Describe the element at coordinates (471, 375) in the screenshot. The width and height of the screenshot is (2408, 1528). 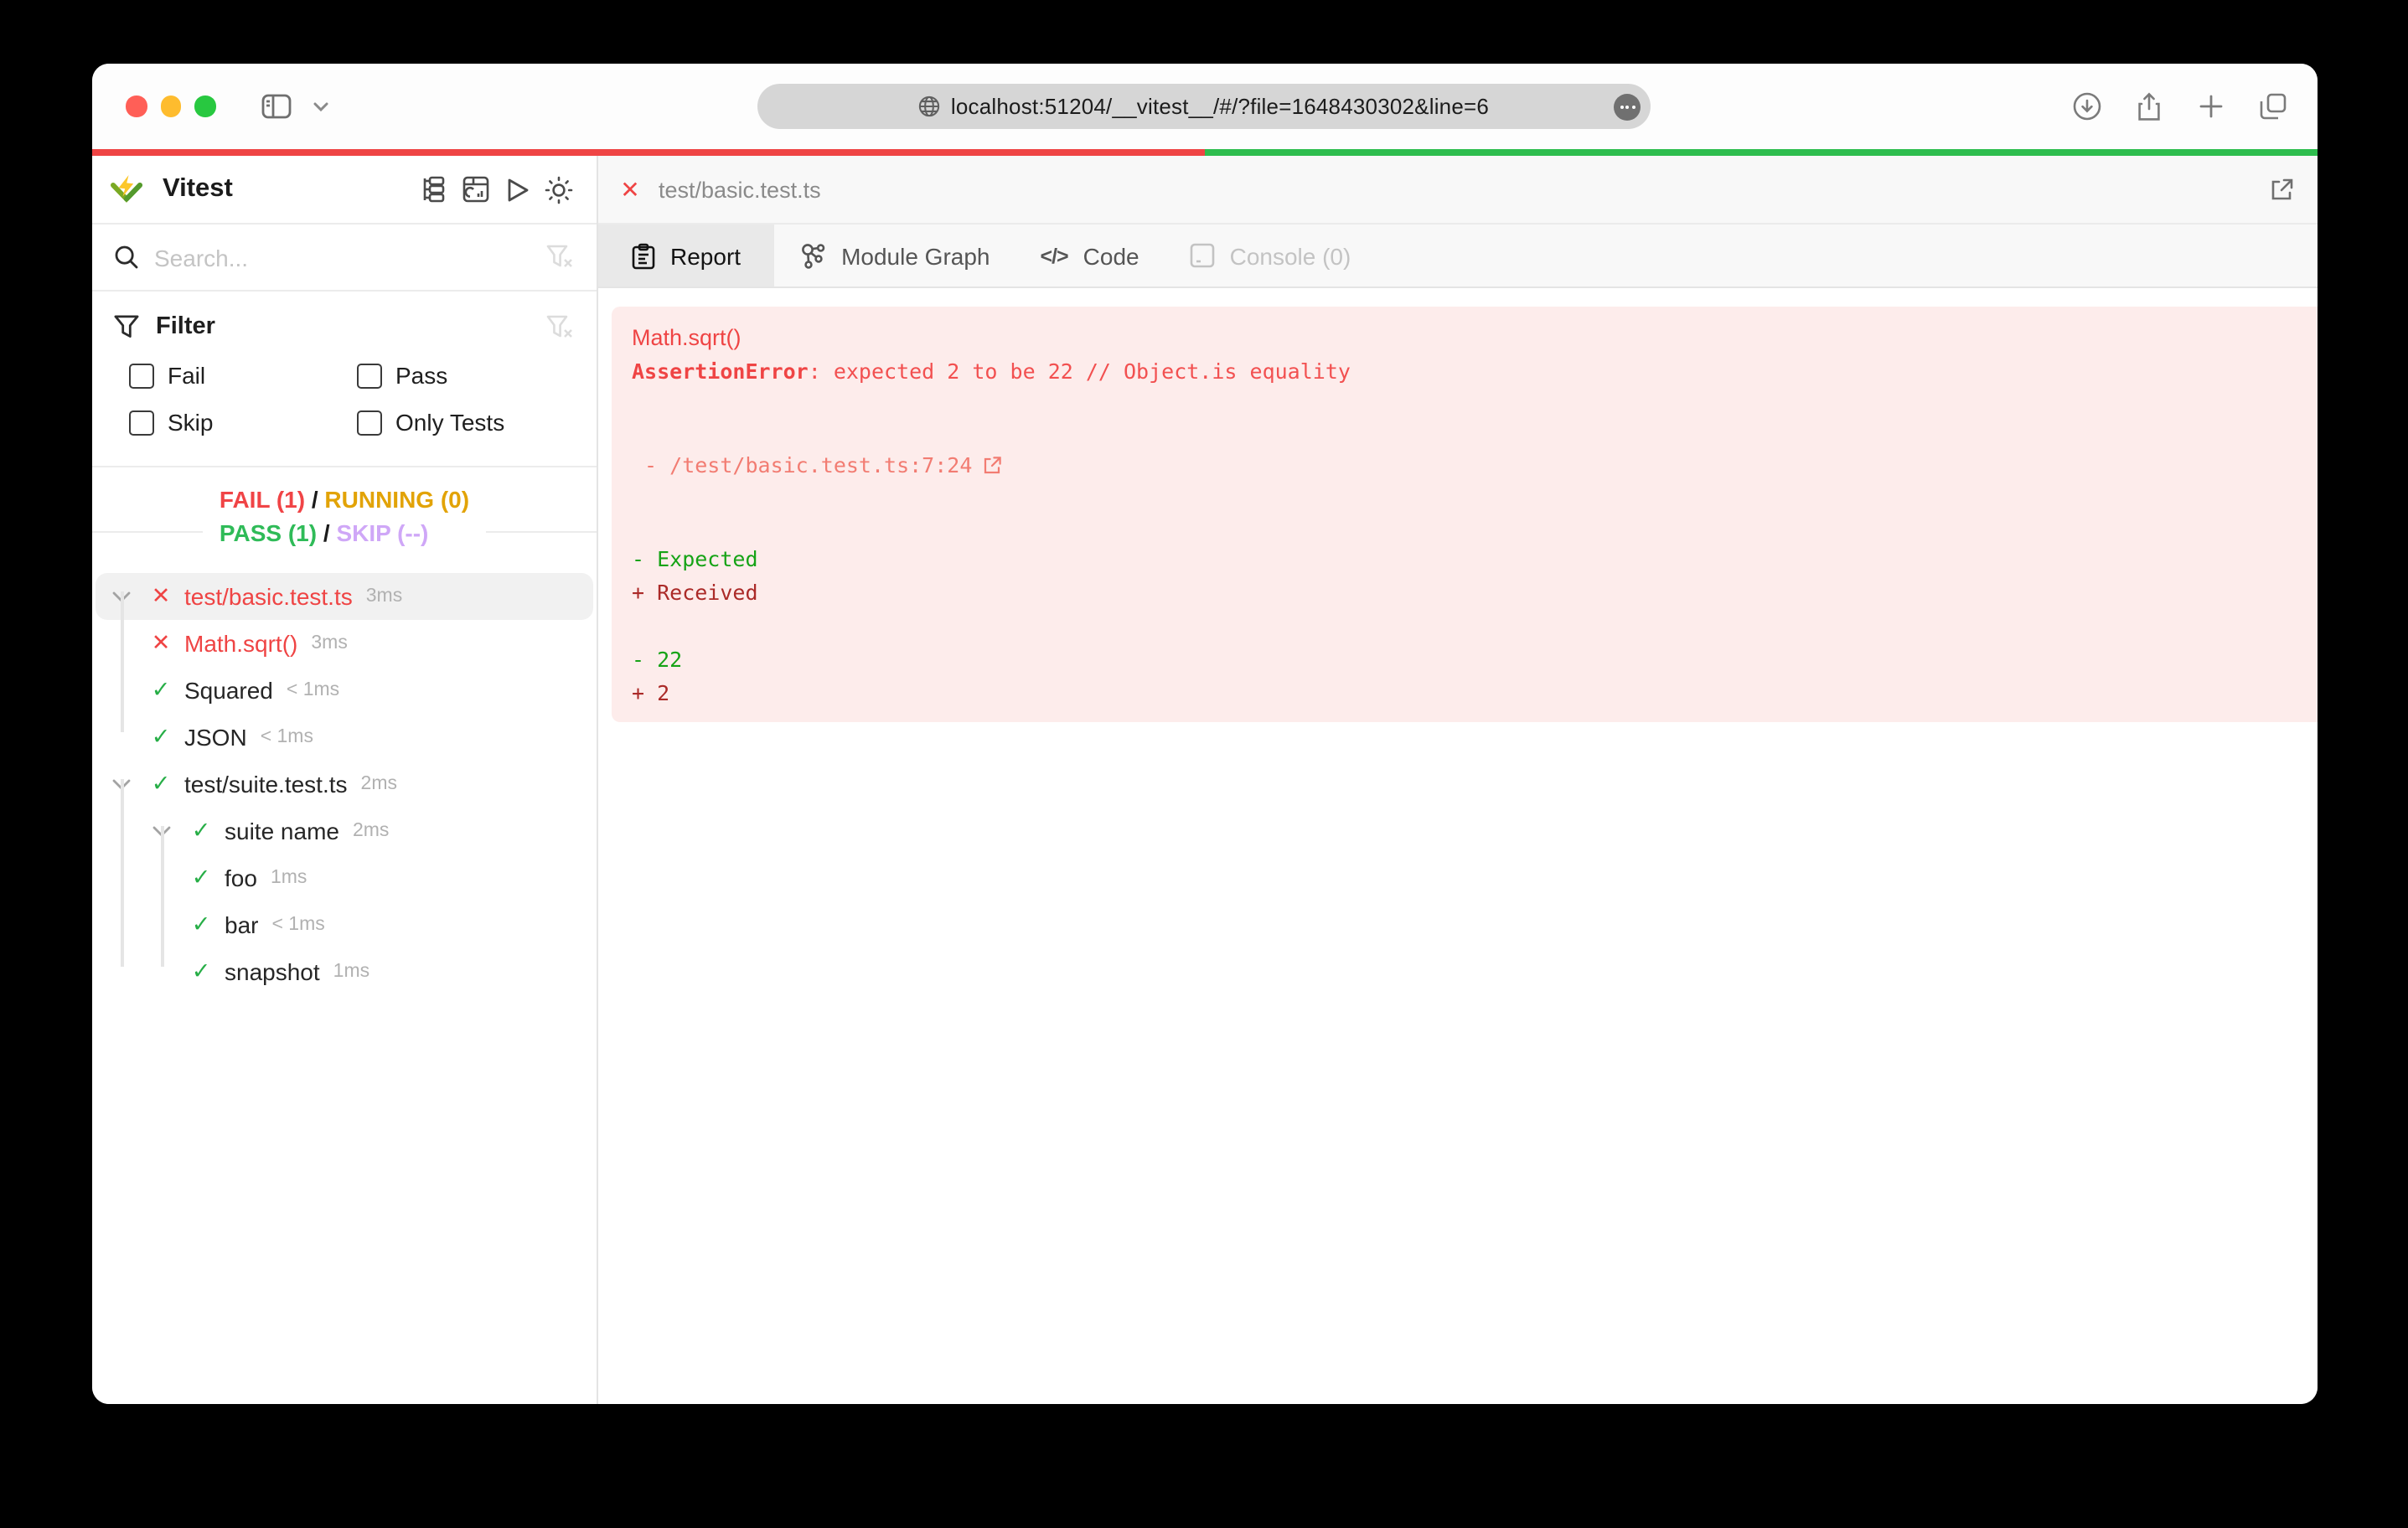
I see `filter-checkbox-pass: Pass` at that location.